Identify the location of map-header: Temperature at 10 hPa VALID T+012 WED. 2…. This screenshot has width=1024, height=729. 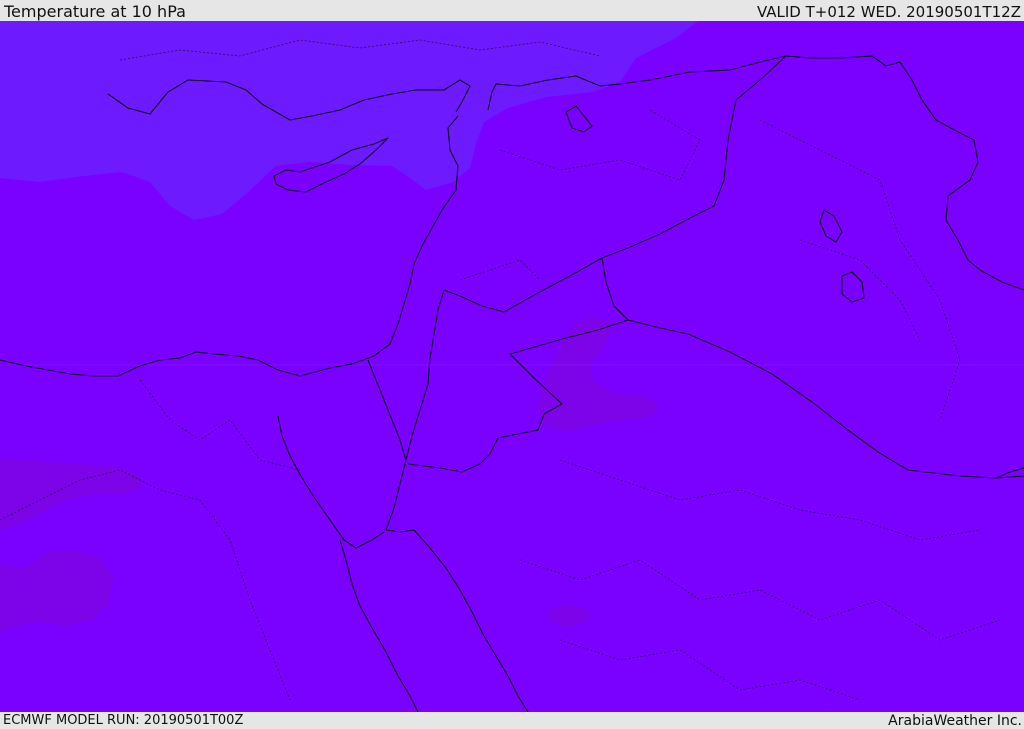
(512, 10).